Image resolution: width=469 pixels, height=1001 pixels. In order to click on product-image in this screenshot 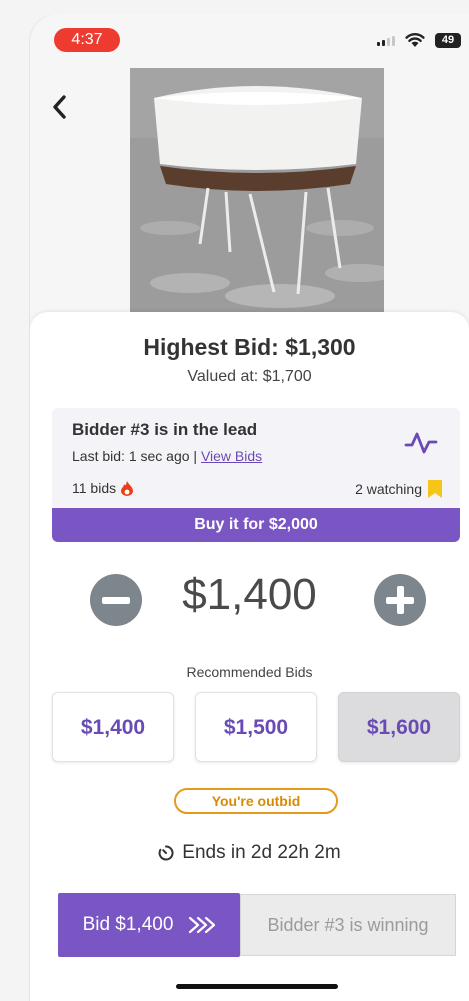, I will do `click(257, 190)`.